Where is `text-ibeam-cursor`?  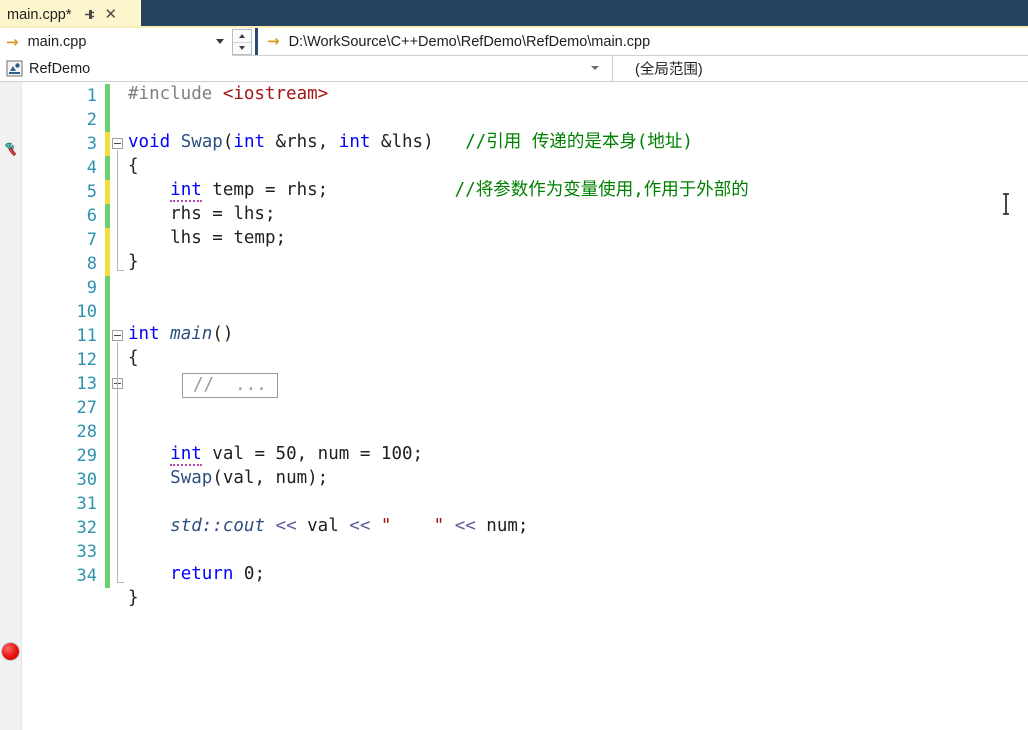
text-ibeam-cursor is located at coordinates (1006, 206).